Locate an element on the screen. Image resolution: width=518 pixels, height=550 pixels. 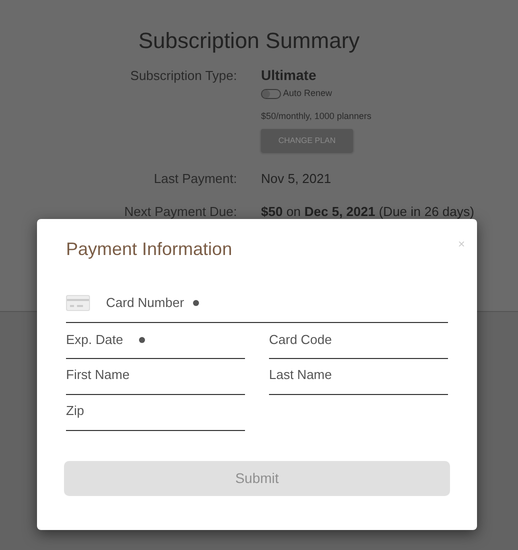
input-field: First Name is located at coordinates (141, 374).